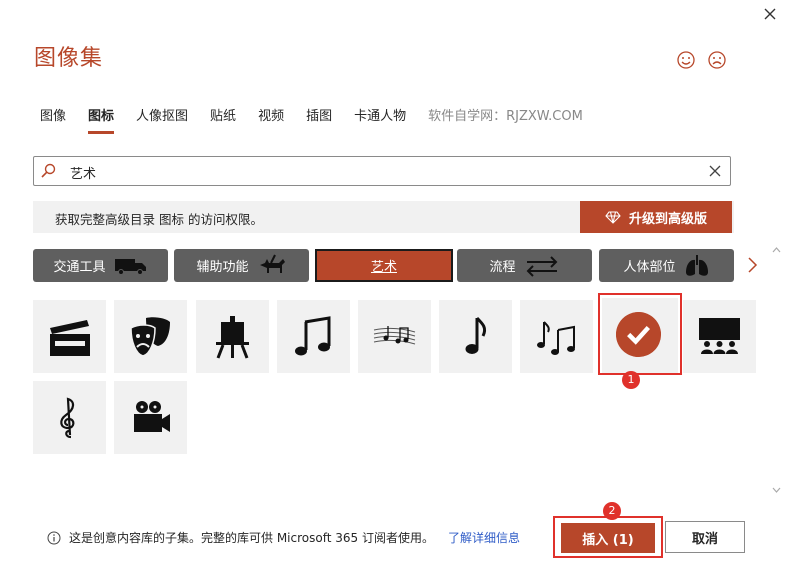  I want to click on scroll-down-icon, so click(776, 490).